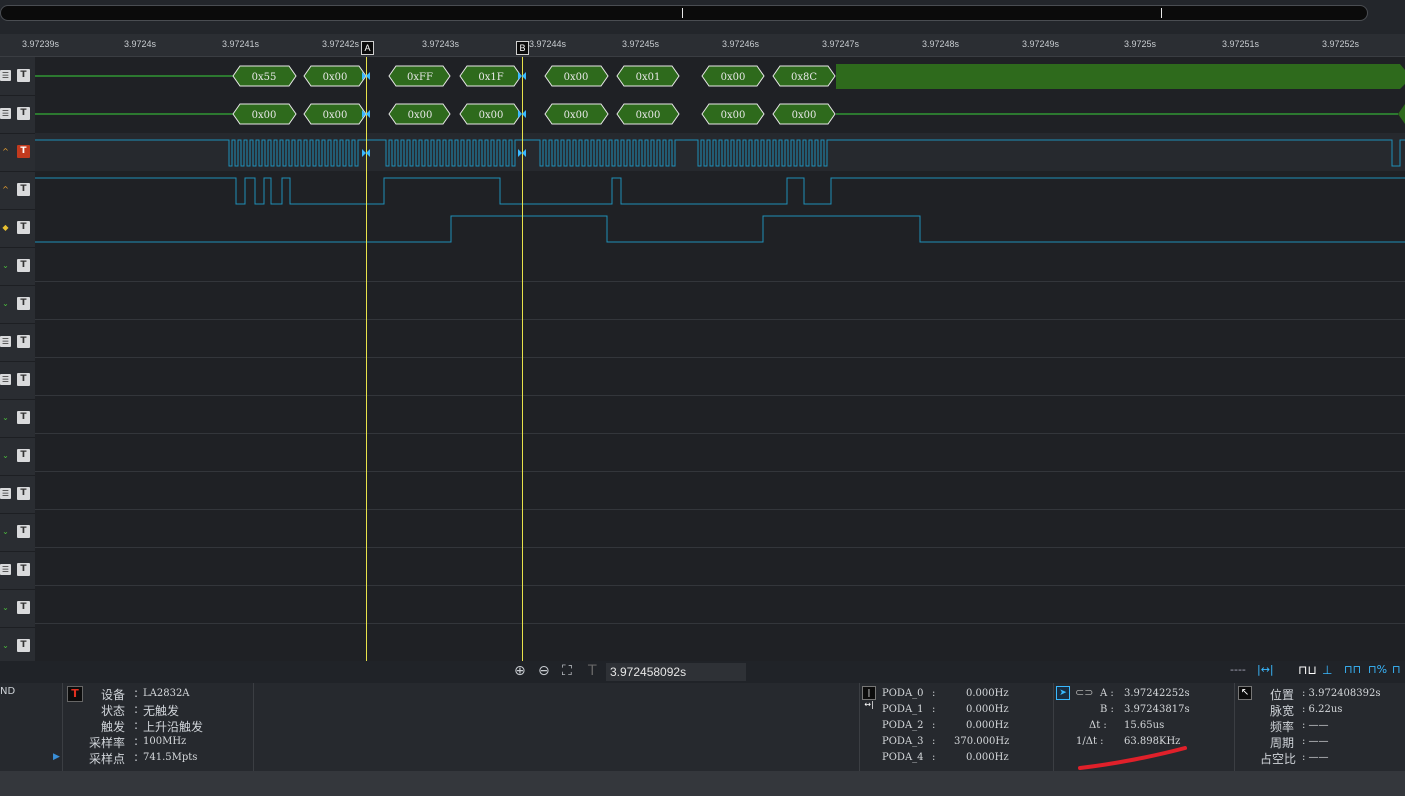 The height and width of the screenshot is (796, 1405). Describe the element at coordinates (684, 13) in the screenshot. I see `overview-scrollbar` at that location.